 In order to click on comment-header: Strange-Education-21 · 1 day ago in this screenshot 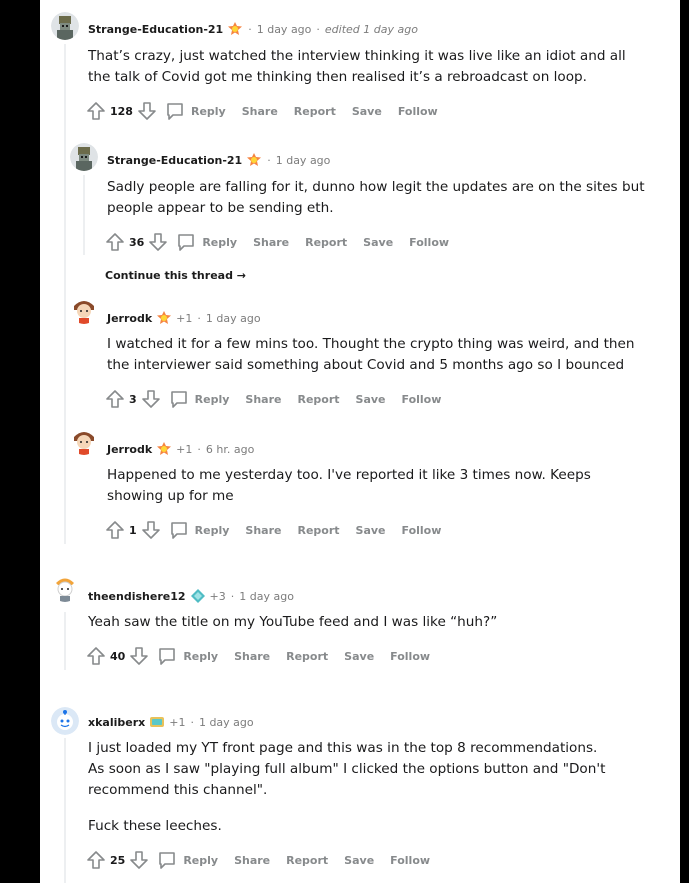, I will do `click(219, 160)`.